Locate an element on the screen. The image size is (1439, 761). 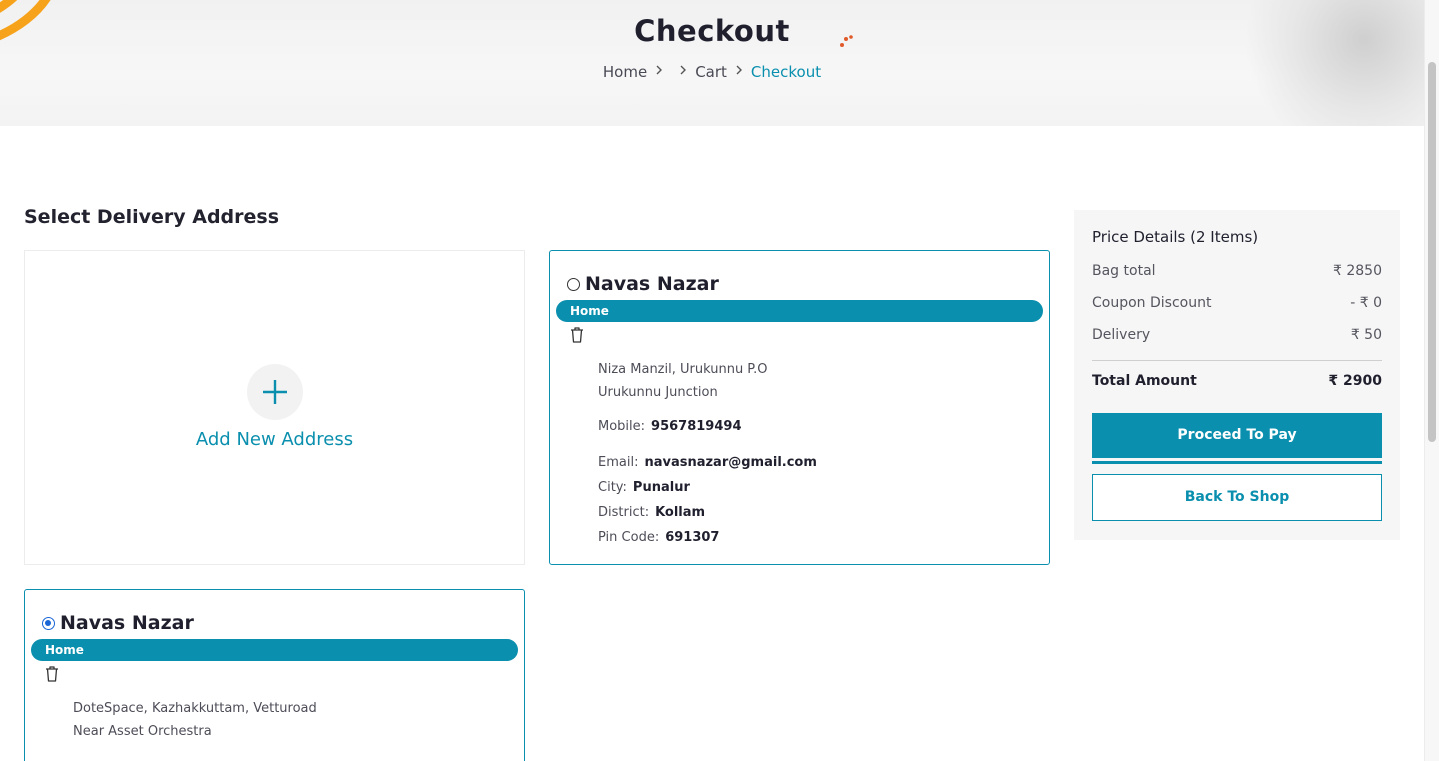
section-title: Select Delivery Address is located at coordinates (152, 217).